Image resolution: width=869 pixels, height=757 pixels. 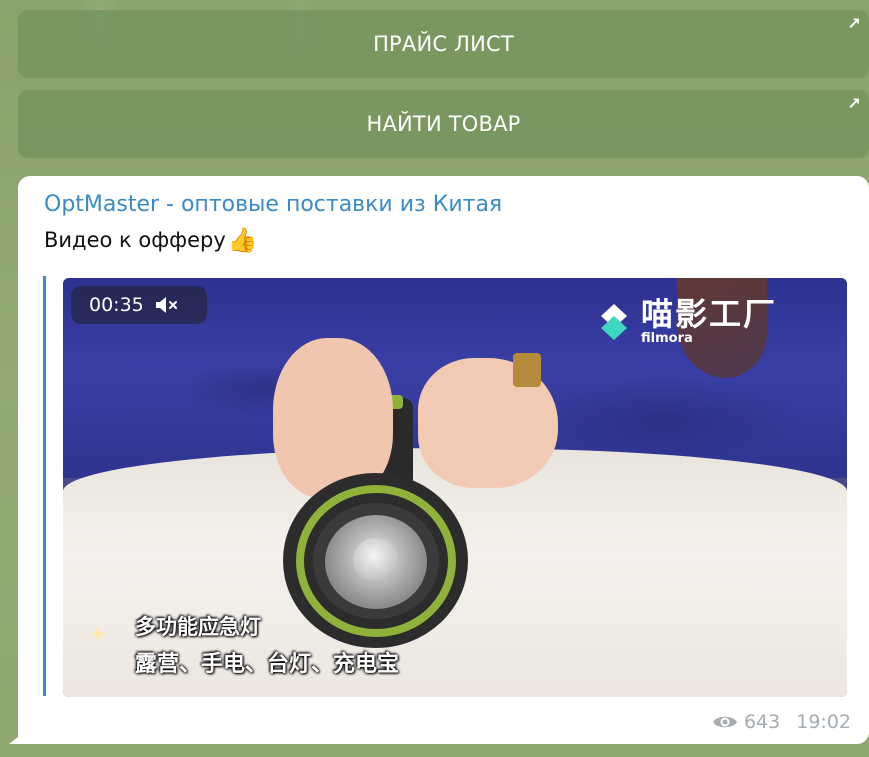 I want to click on video-scene-lamp-bulb, so click(x=376, y=560).